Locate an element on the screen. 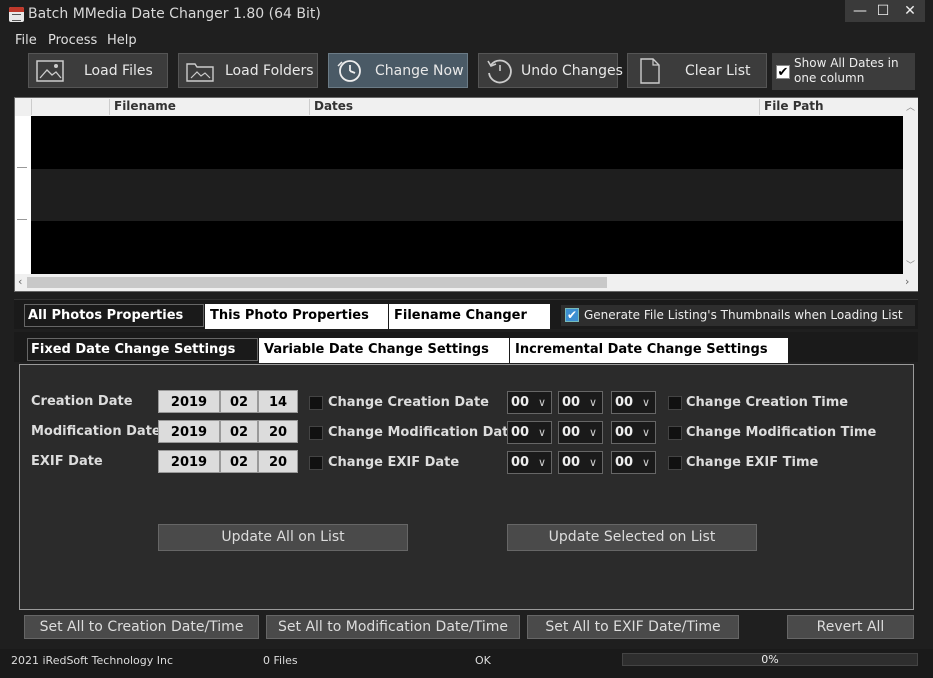 This screenshot has height=678, width=933. exif-second-value: 00 is located at coordinates (624, 462).